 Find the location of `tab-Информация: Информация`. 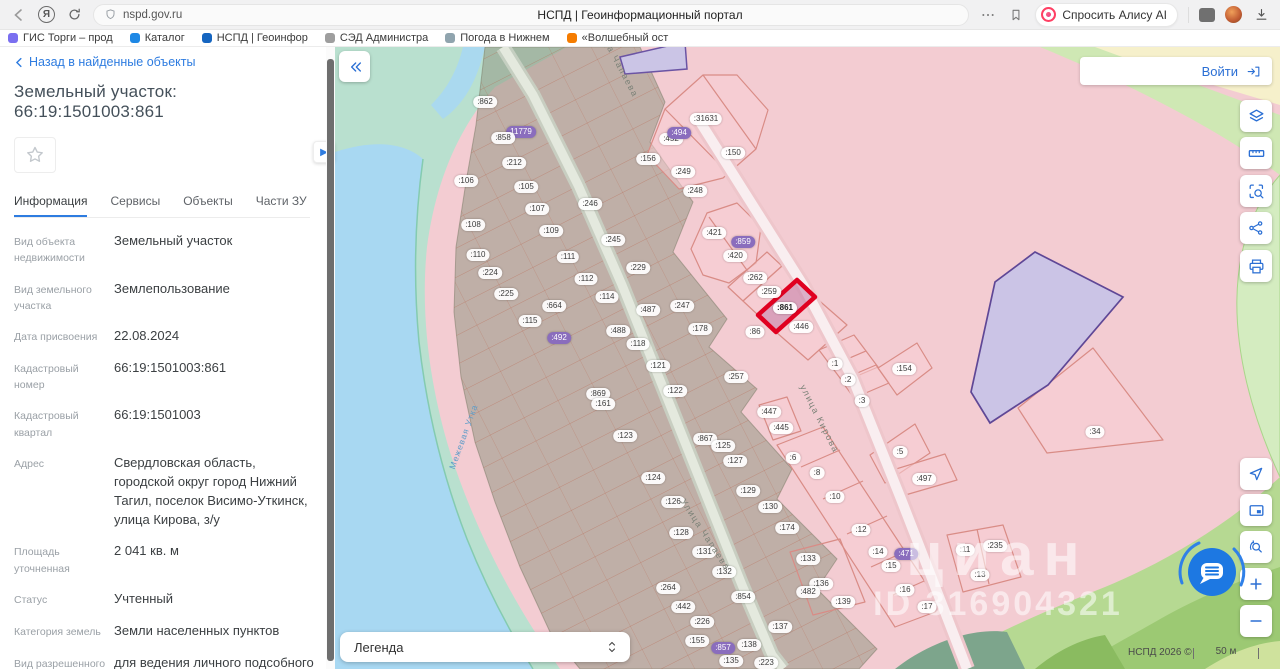

tab-Информация: Информация is located at coordinates (51, 203).